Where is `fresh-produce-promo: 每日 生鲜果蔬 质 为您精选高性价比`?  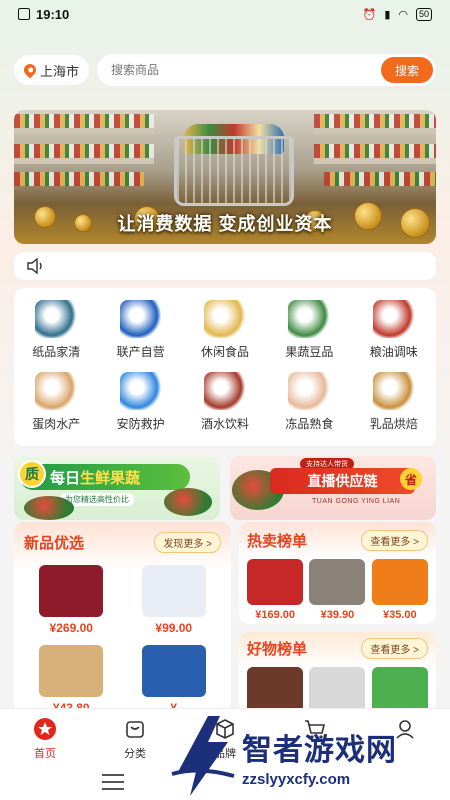 fresh-produce-promo: 每日 生鲜果蔬 质 为您精选高性价比 is located at coordinates (117, 488).